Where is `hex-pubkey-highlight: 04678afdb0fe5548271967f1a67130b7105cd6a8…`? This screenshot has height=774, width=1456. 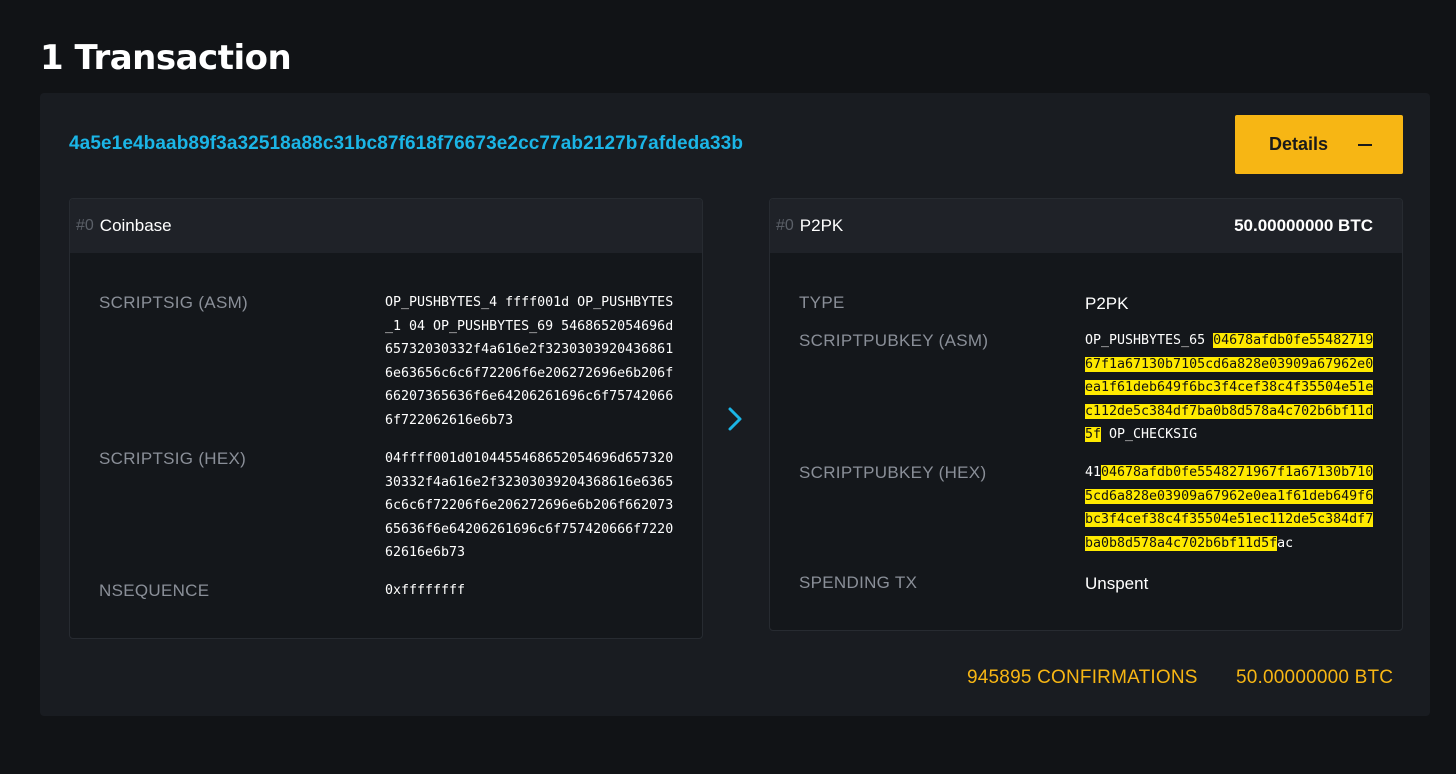 hex-pubkey-highlight: 04678afdb0fe5548271967f1a67130b7105cd6a8… is located at coordinates (1229, 508).